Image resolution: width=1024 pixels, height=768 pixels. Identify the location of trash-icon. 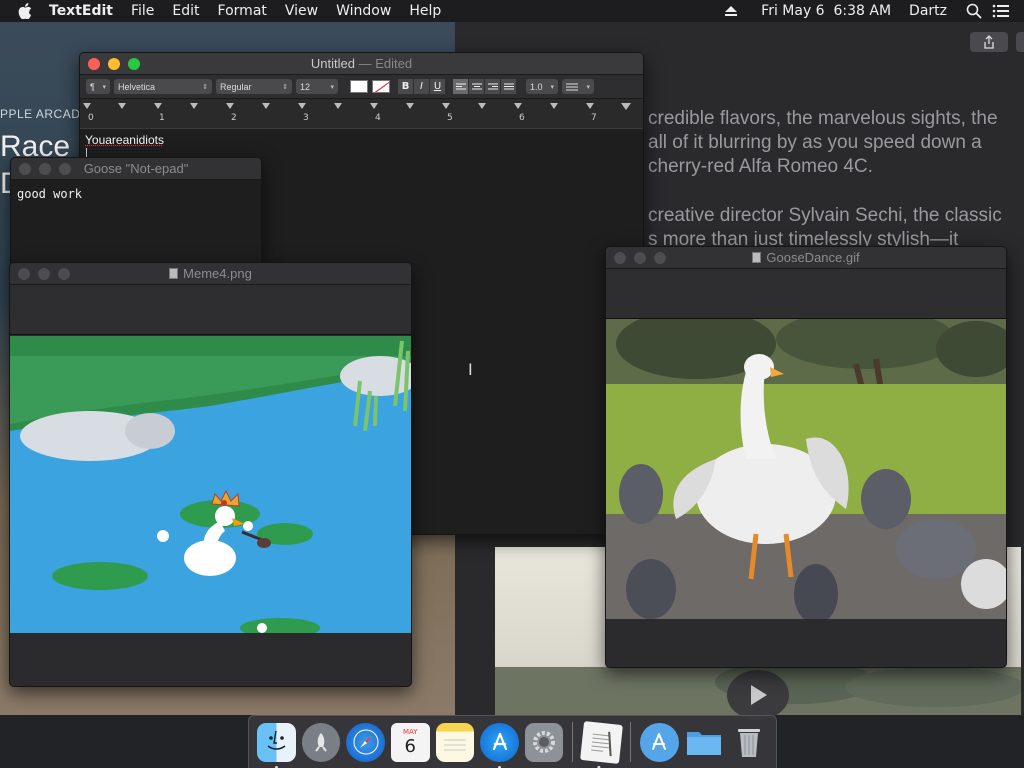
(748, 742).